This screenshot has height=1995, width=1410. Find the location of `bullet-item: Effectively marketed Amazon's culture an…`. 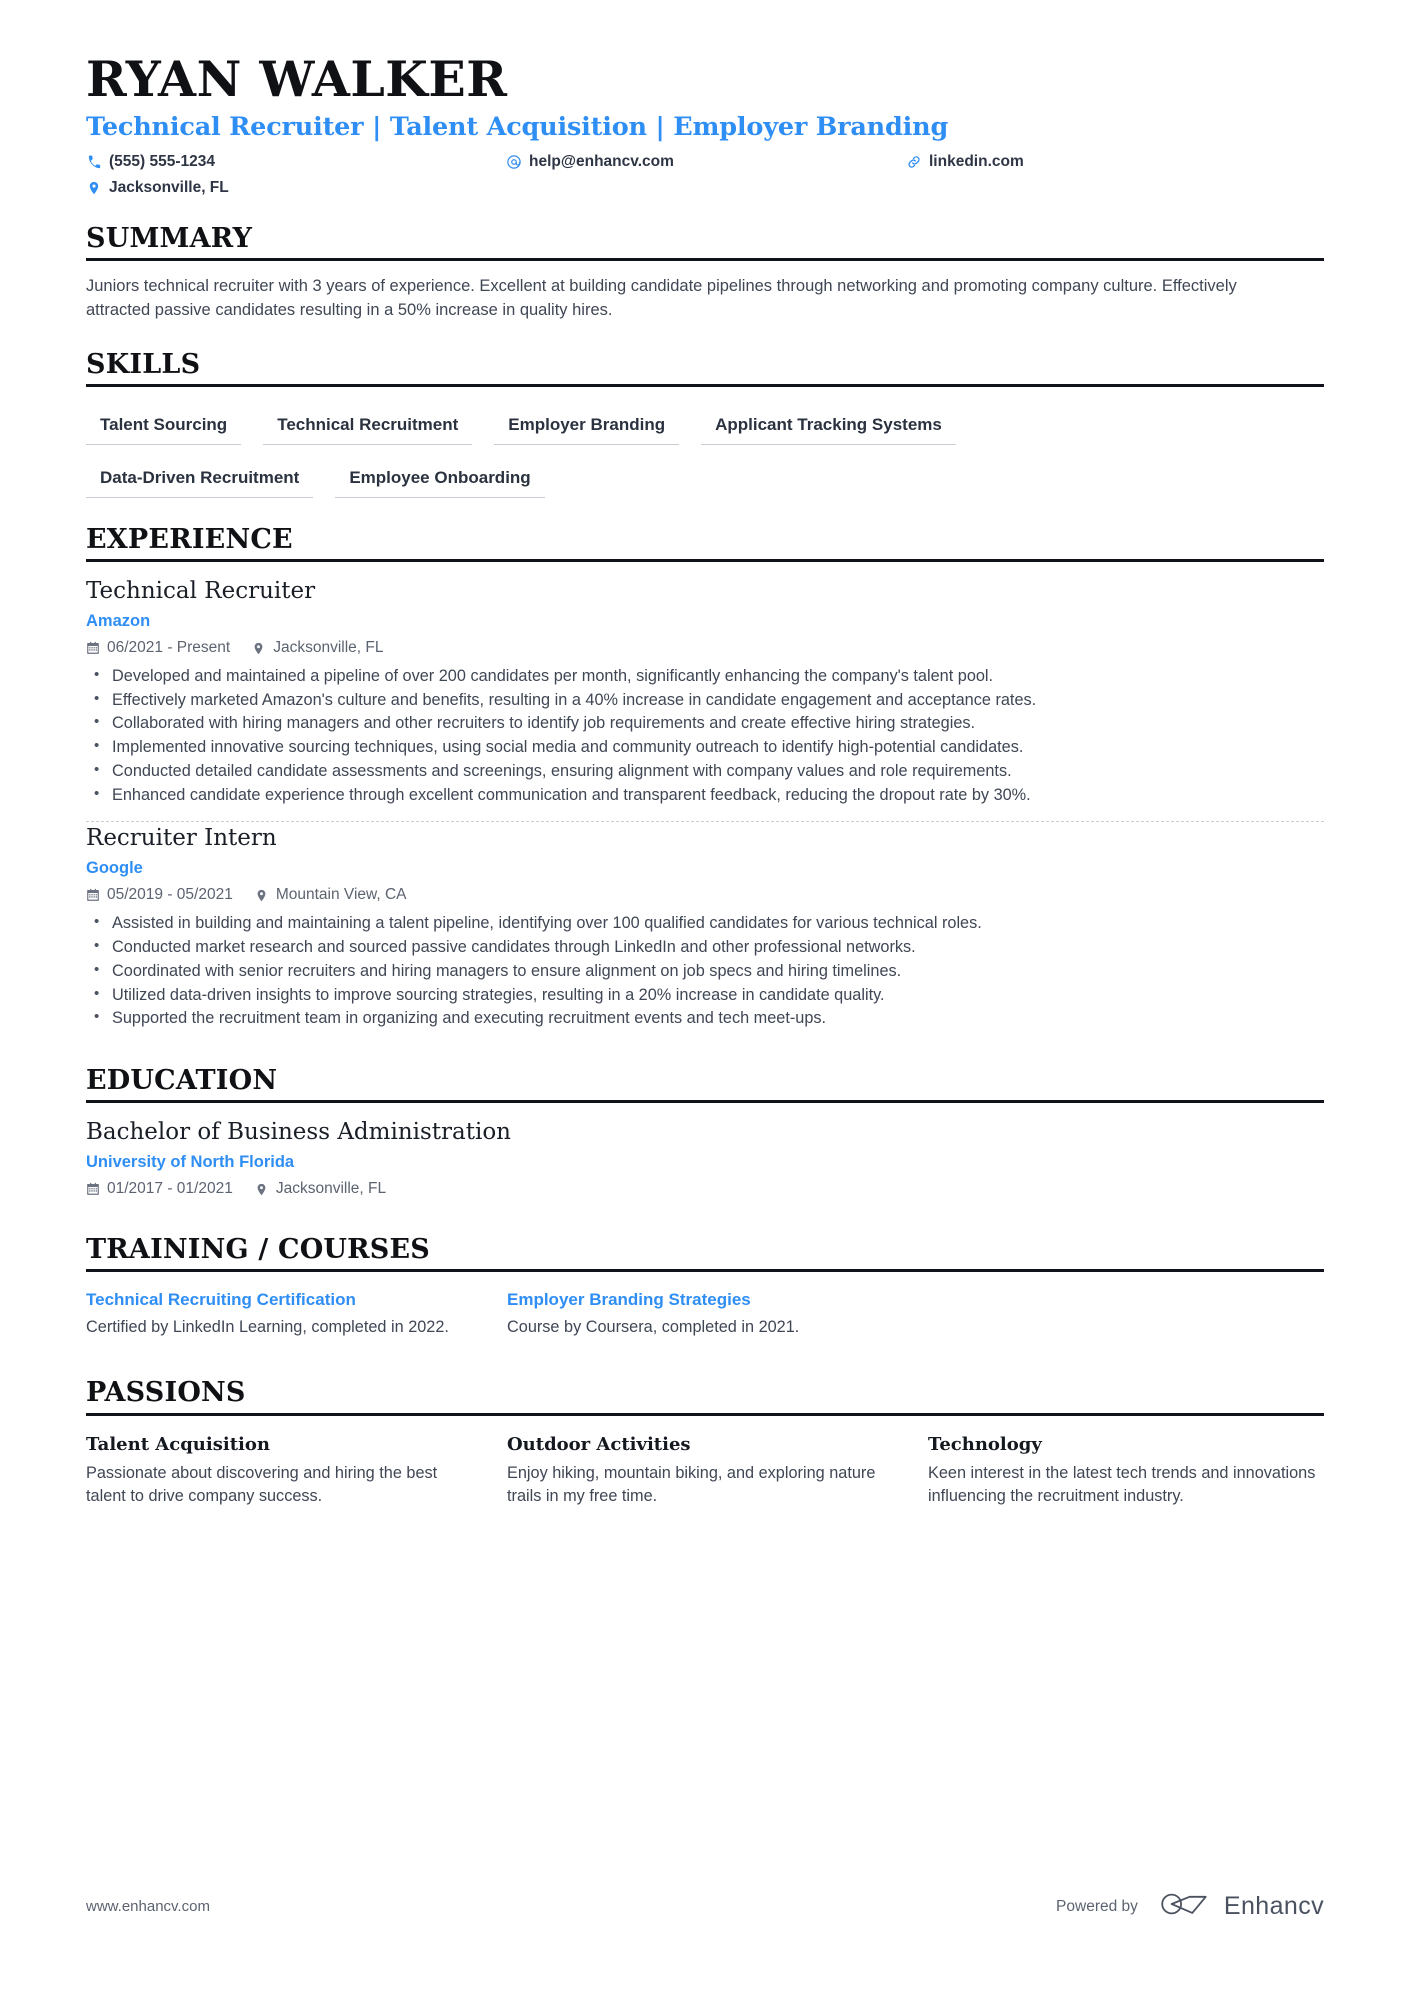

bullet-item: Effectively marketed Amazon's culture an… is located at coordinates (705, 700).